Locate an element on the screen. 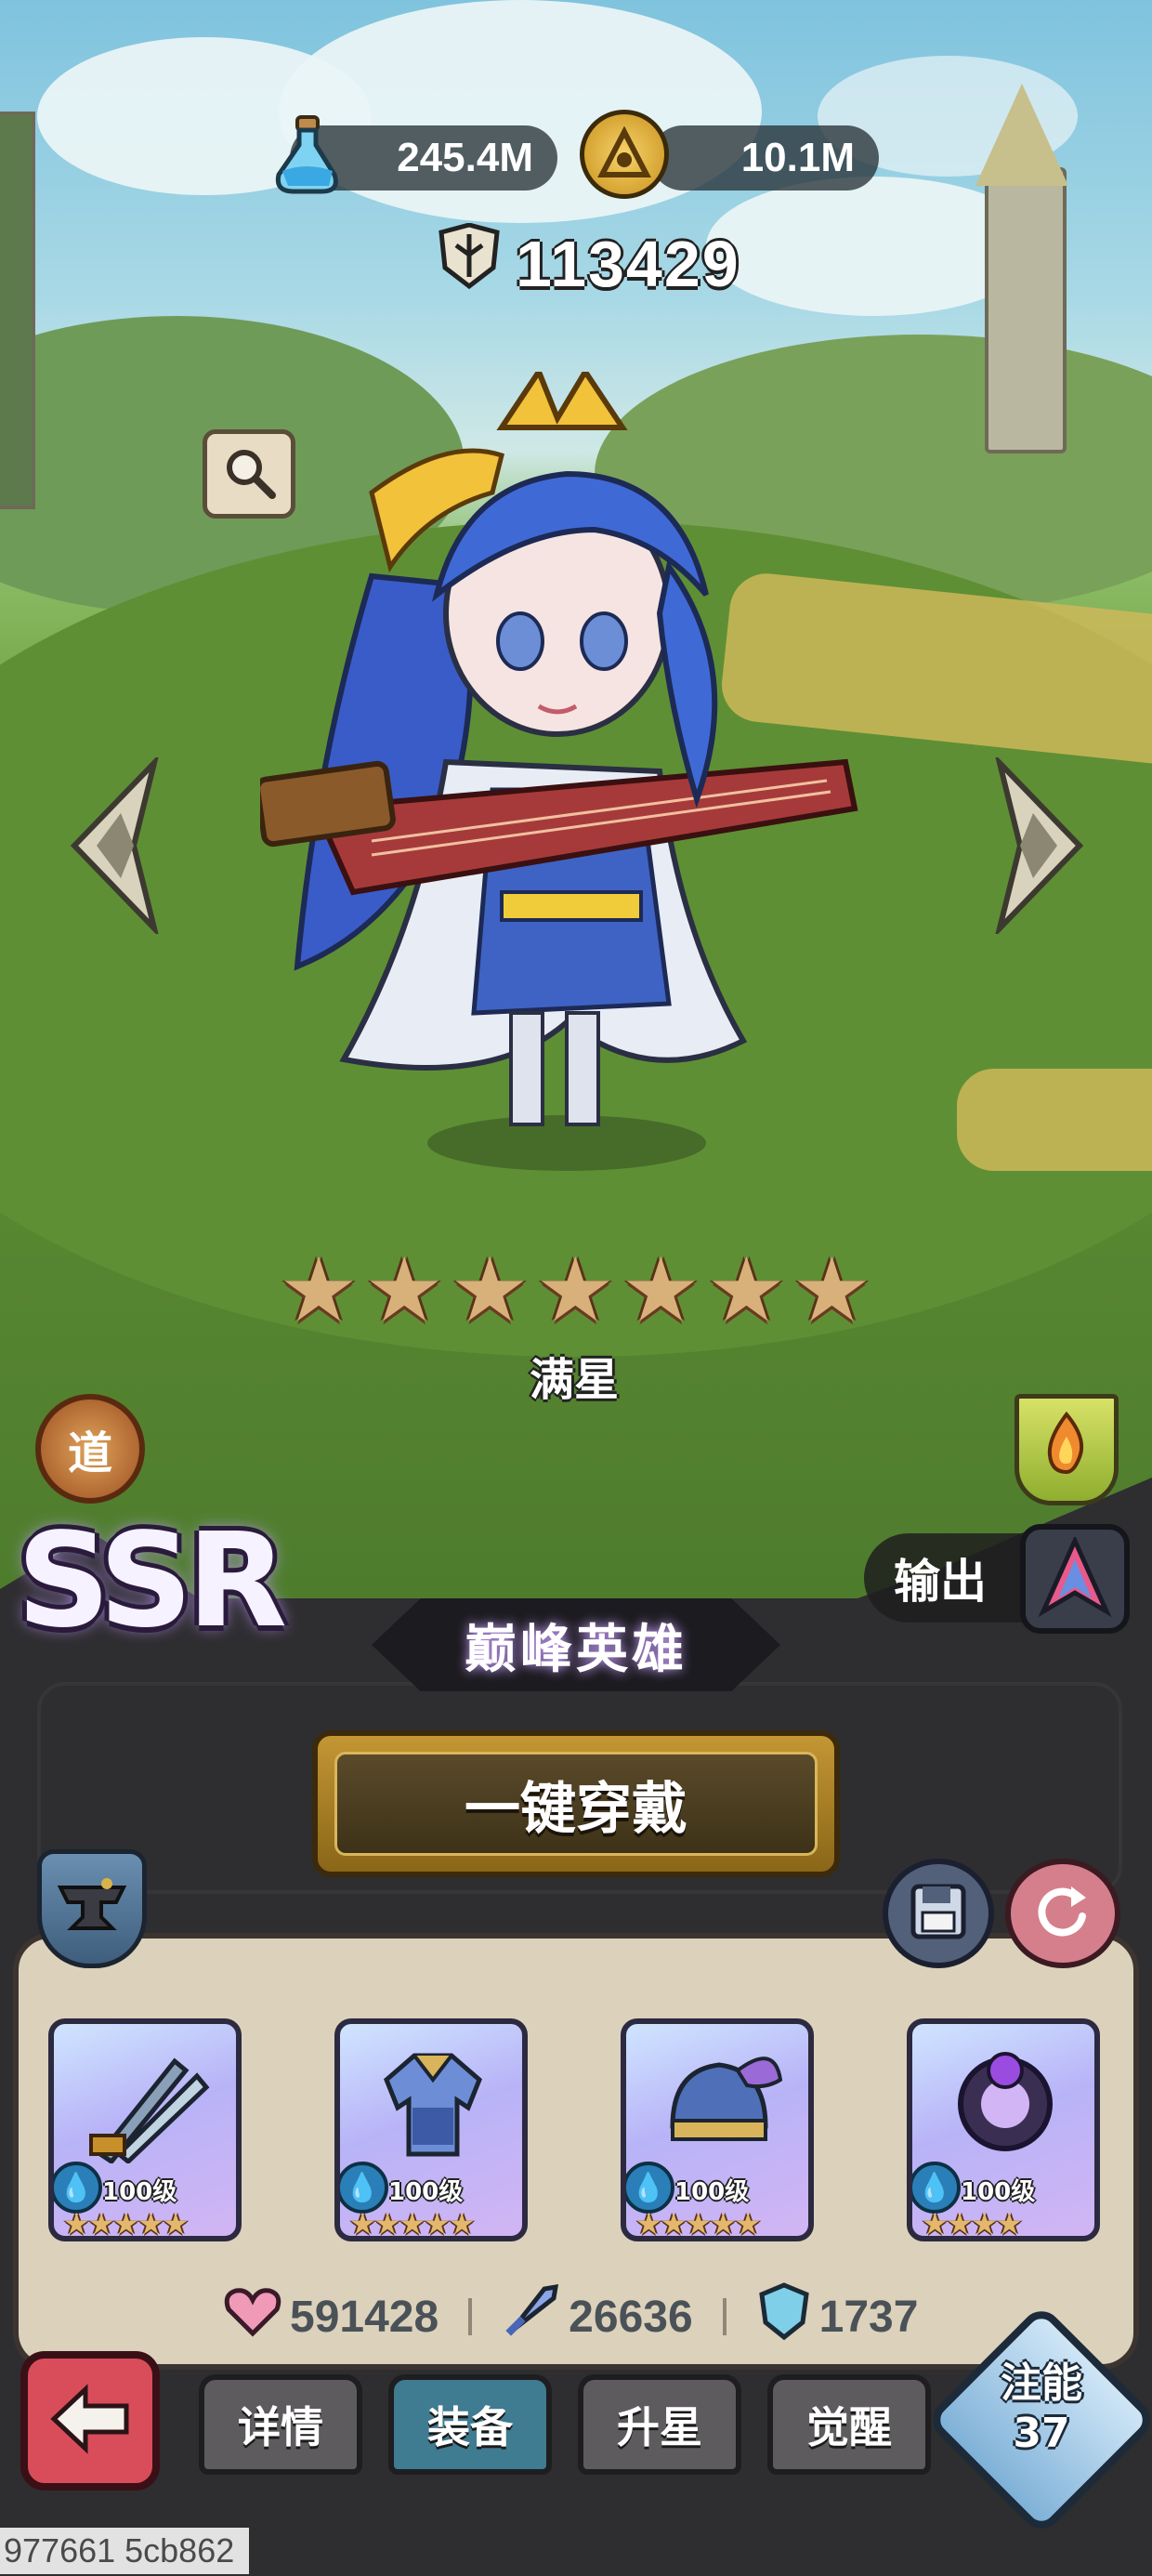 This screenshot has height=2576, width=1152. heart-icon is located at coordinates (253, 2316).